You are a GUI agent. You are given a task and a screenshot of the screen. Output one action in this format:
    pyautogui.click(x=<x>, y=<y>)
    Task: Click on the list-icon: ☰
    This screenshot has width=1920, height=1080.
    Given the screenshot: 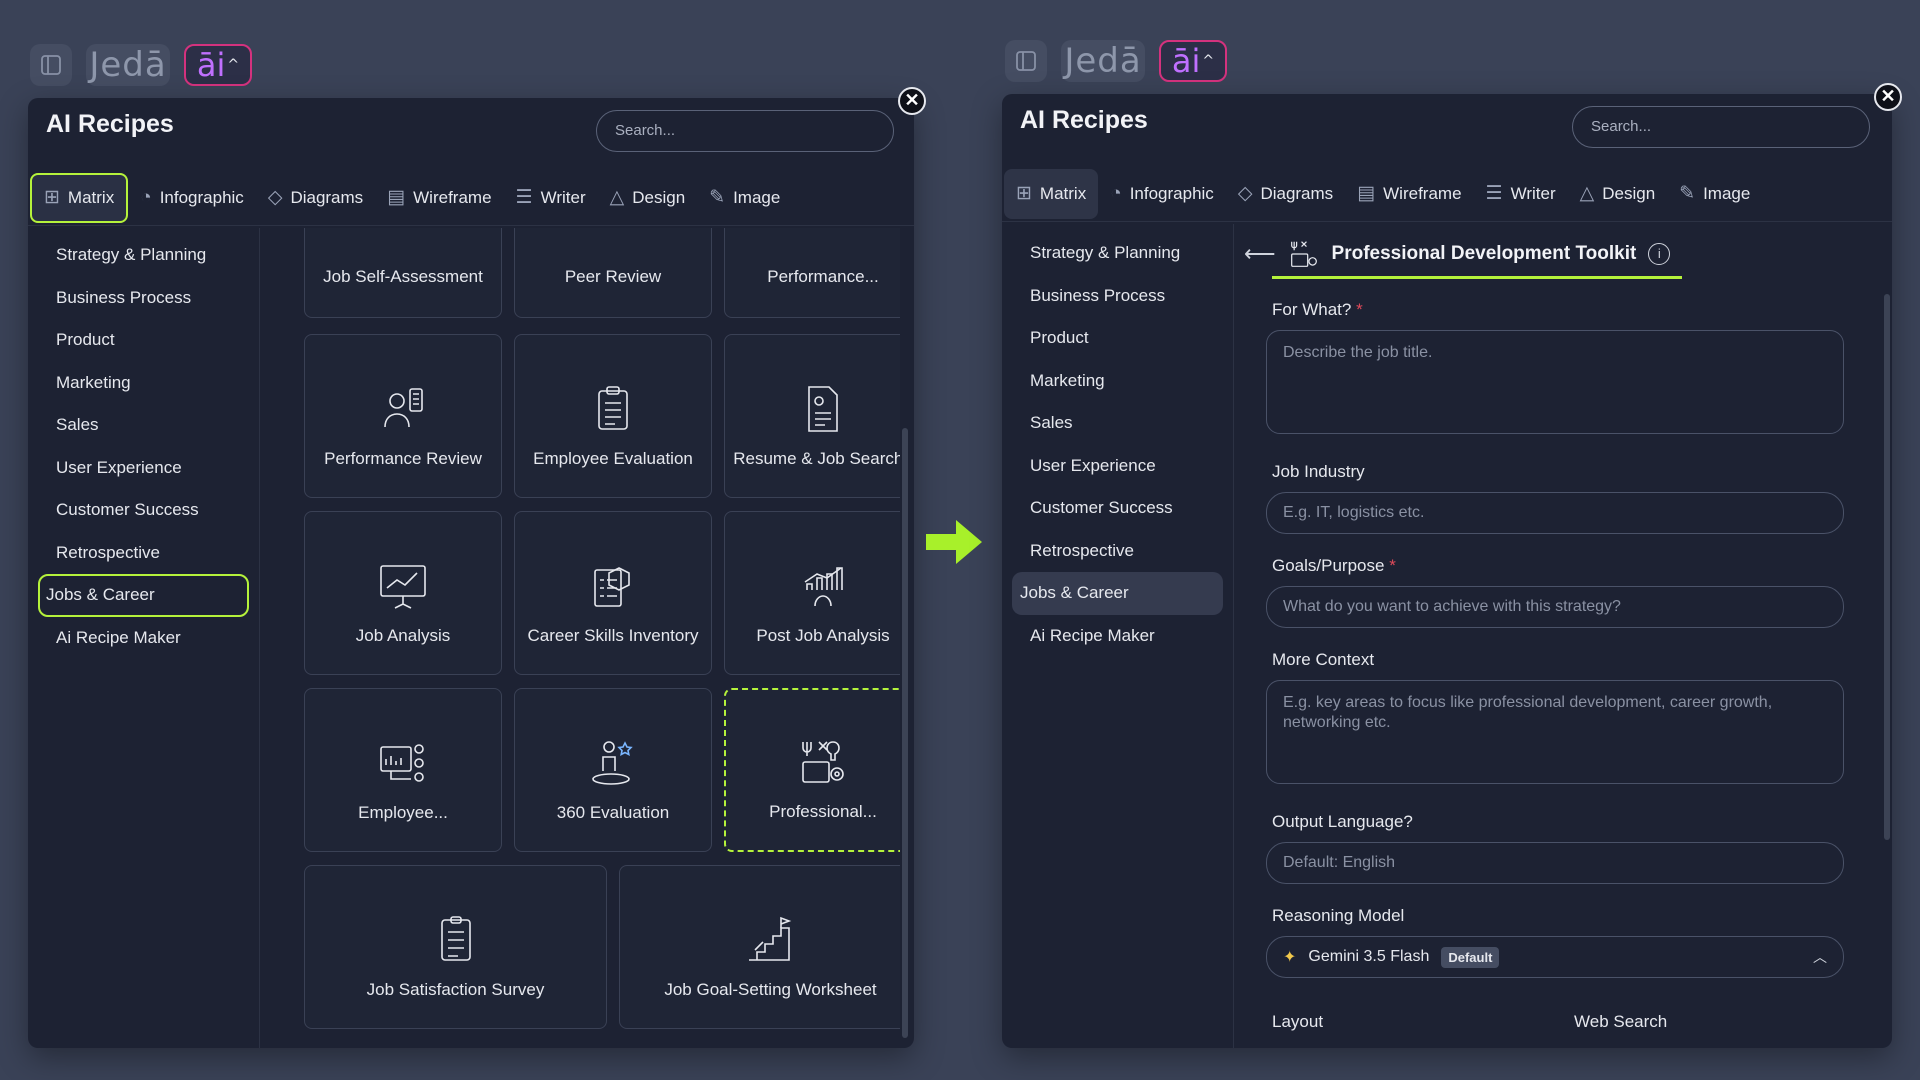 What is the action you would take?
    pyautogui.click(x=524, y=197)
    